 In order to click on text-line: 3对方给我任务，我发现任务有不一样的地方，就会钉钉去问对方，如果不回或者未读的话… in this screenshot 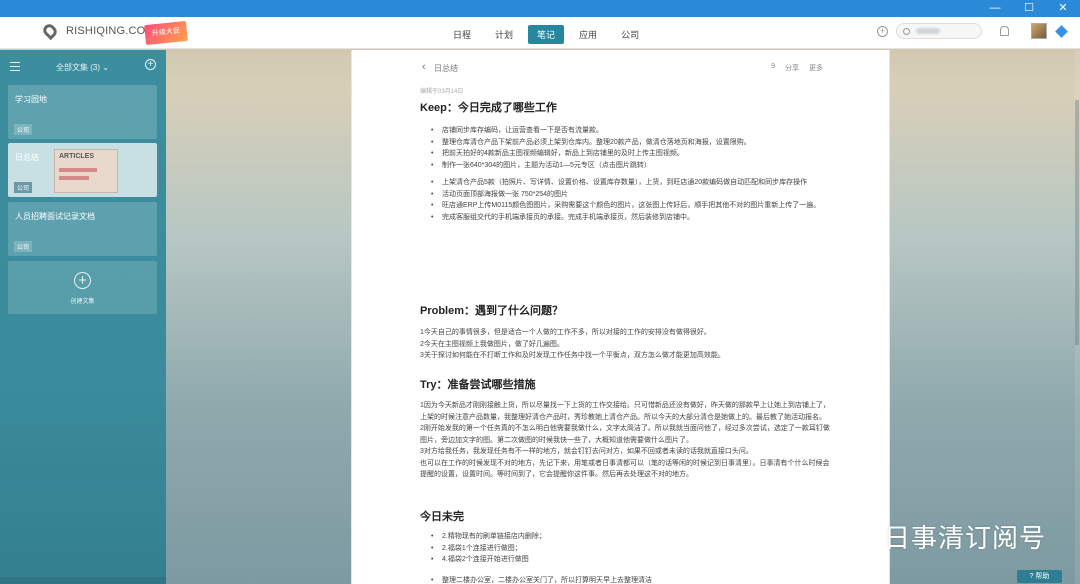, I will do `click(586, 451)`.